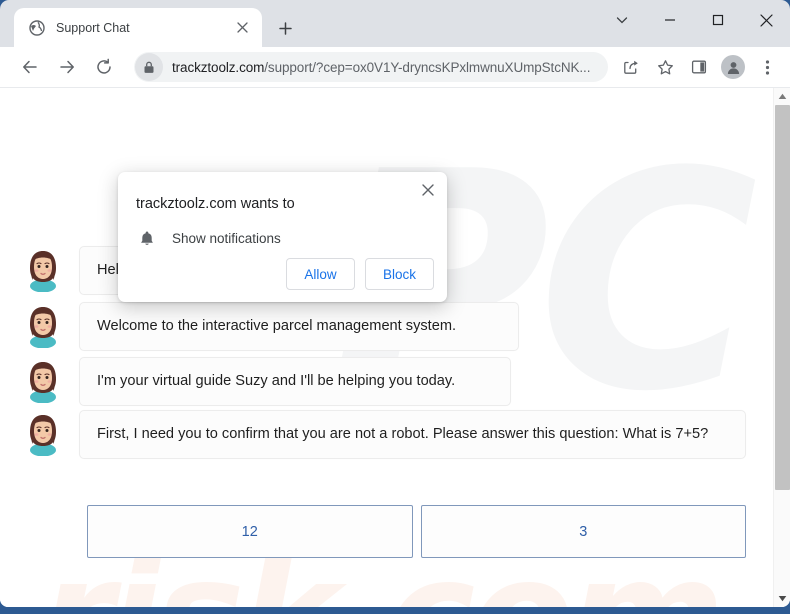 The height and width of the screenshot is (614, 790). What do you see at coordinates (428, 190) in the screenshot?
I see `dialog-close-icon` at bounding box center [428, 190].